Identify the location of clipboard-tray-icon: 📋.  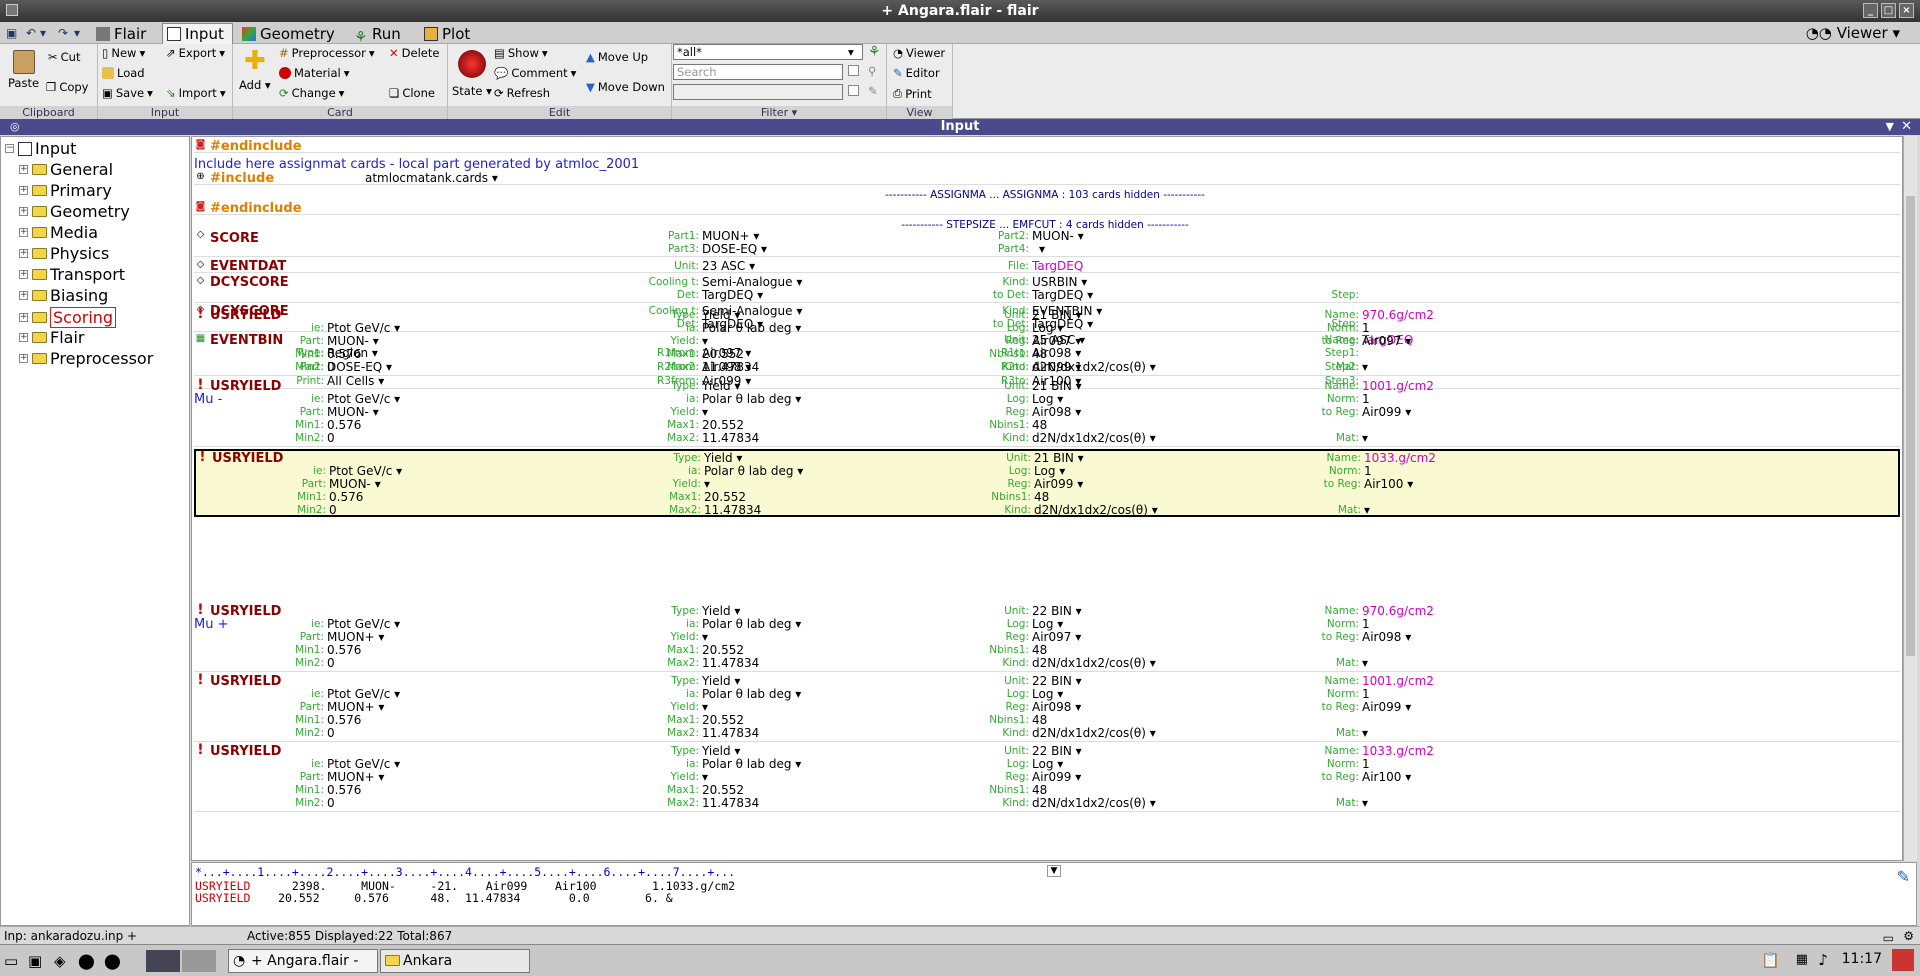
(1770, 960).